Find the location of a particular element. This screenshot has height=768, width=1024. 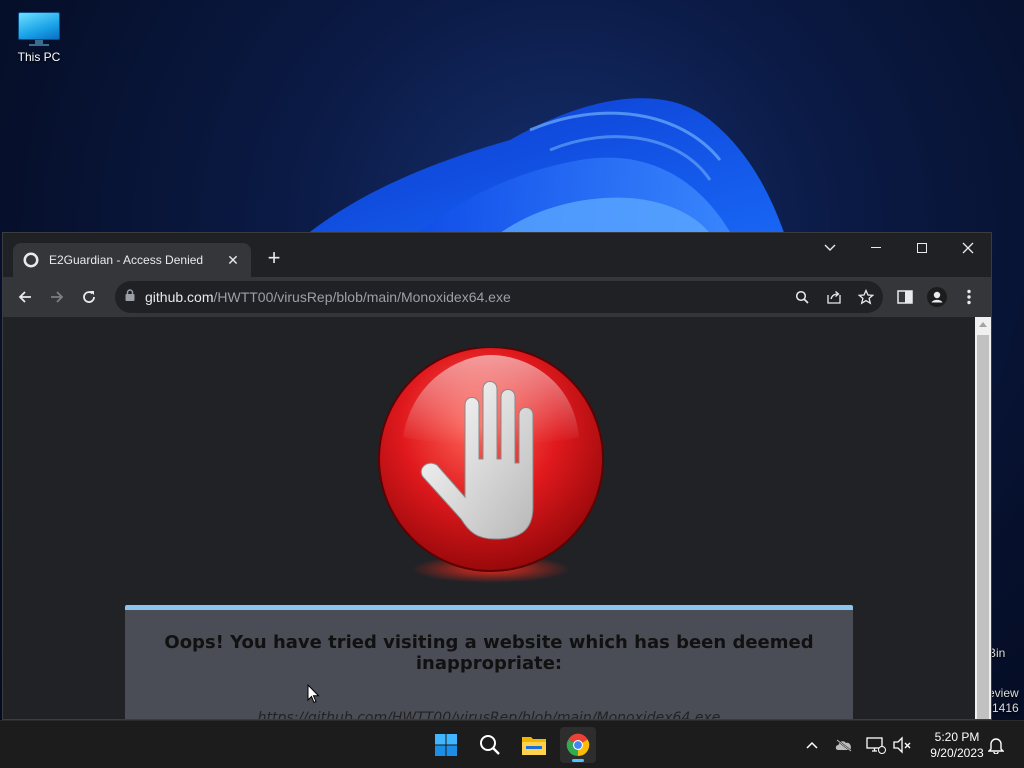

start-icon is located at coordinates (446, 745).